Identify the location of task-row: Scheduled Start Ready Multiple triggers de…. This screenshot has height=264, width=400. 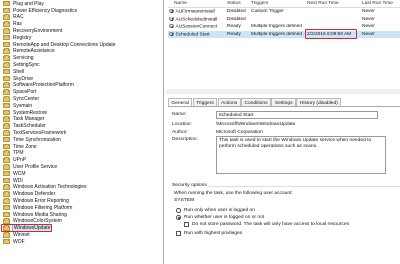
(284, 34).